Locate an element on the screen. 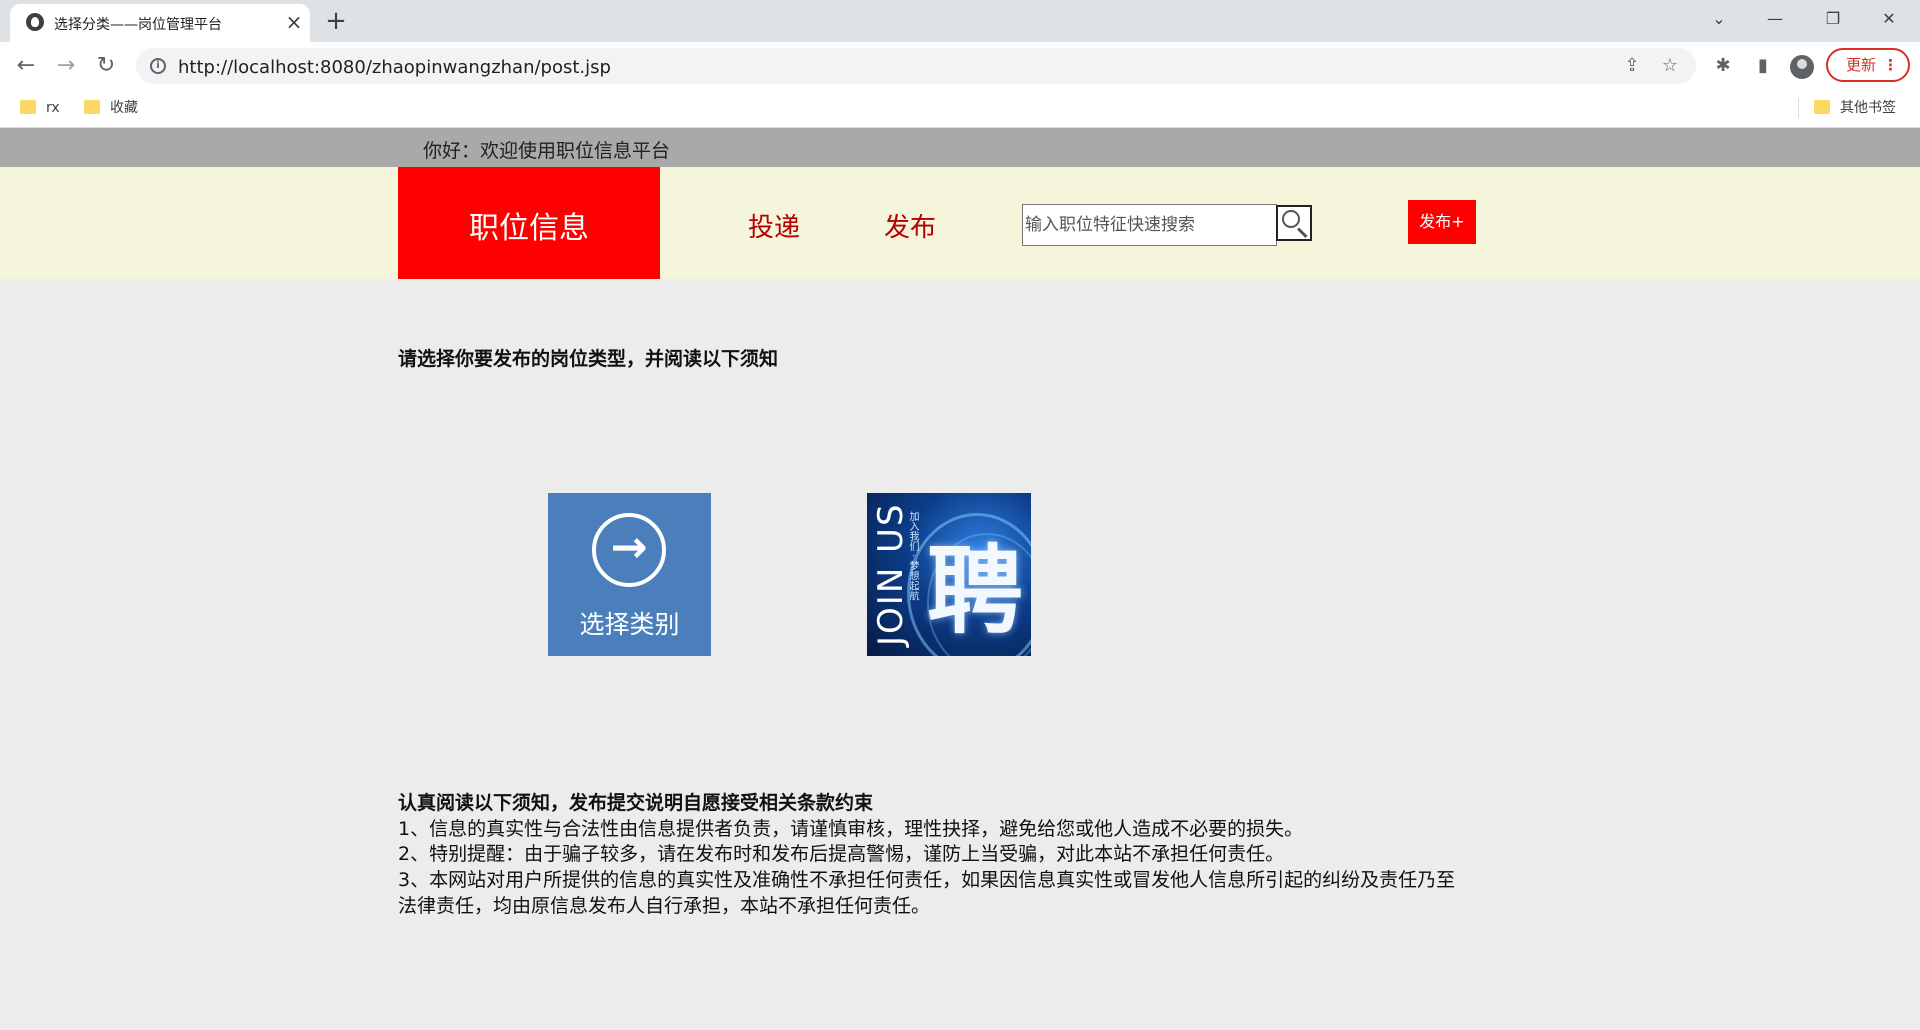  notice-line: 法律责任，均由原信息发布人自行承担，本站不承担任何责任。 is located at coordinates (664, 906).